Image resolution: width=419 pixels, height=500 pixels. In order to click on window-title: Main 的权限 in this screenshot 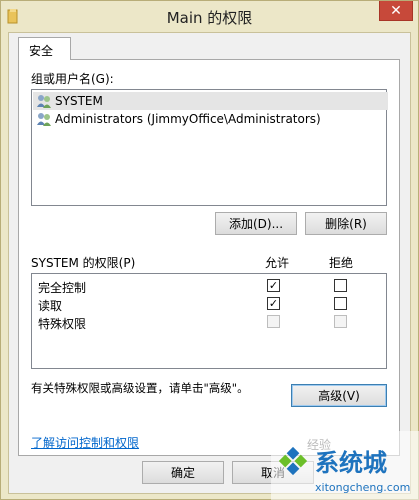, I will do `click(209, 18)`.